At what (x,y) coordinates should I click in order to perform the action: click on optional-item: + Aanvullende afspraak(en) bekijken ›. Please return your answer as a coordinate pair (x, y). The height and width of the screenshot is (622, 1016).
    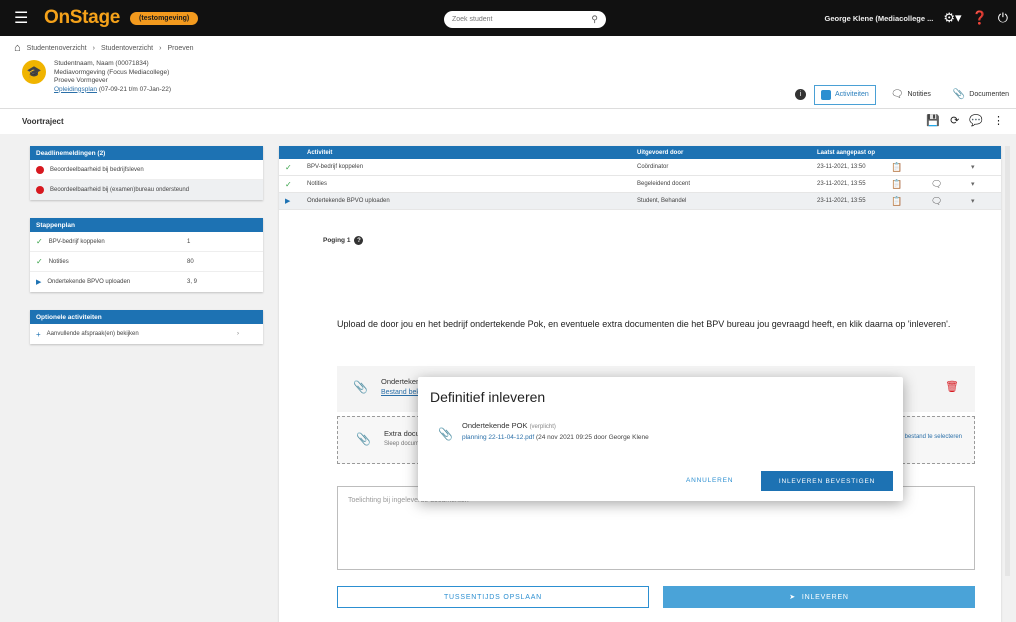
    Looking at the image, I should click on (146, 334).